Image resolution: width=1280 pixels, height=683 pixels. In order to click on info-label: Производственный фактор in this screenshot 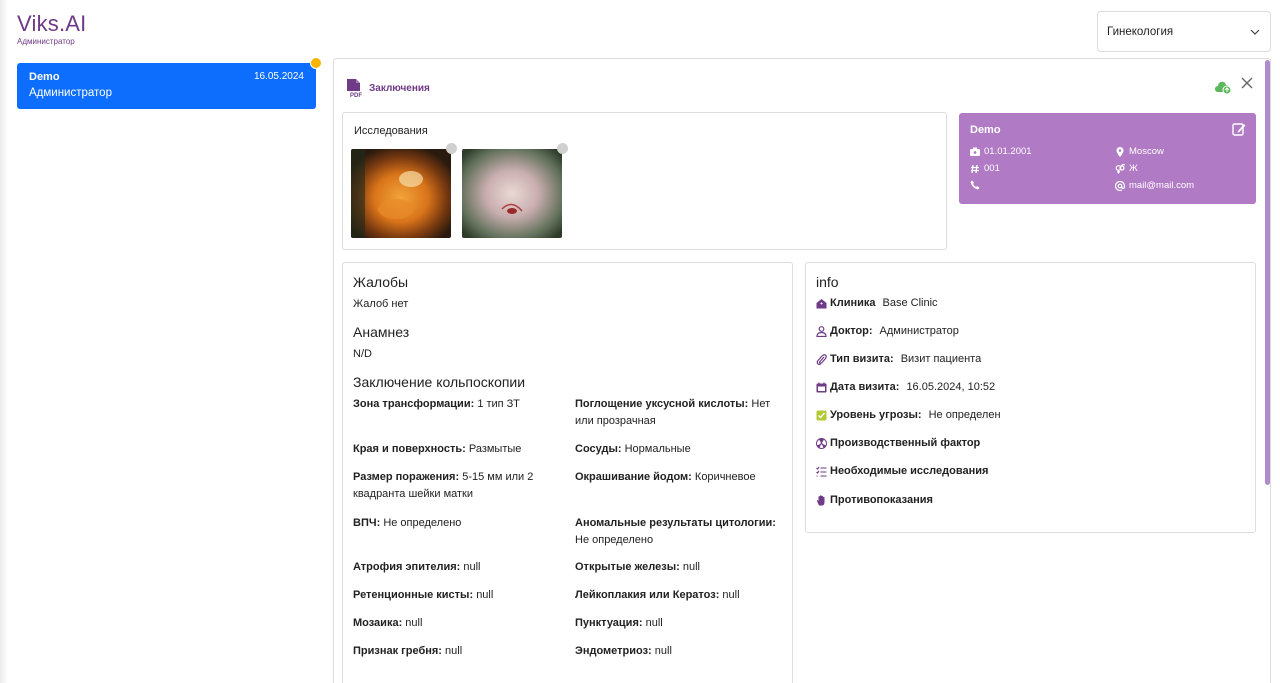, I will do `click(905, 443)`.